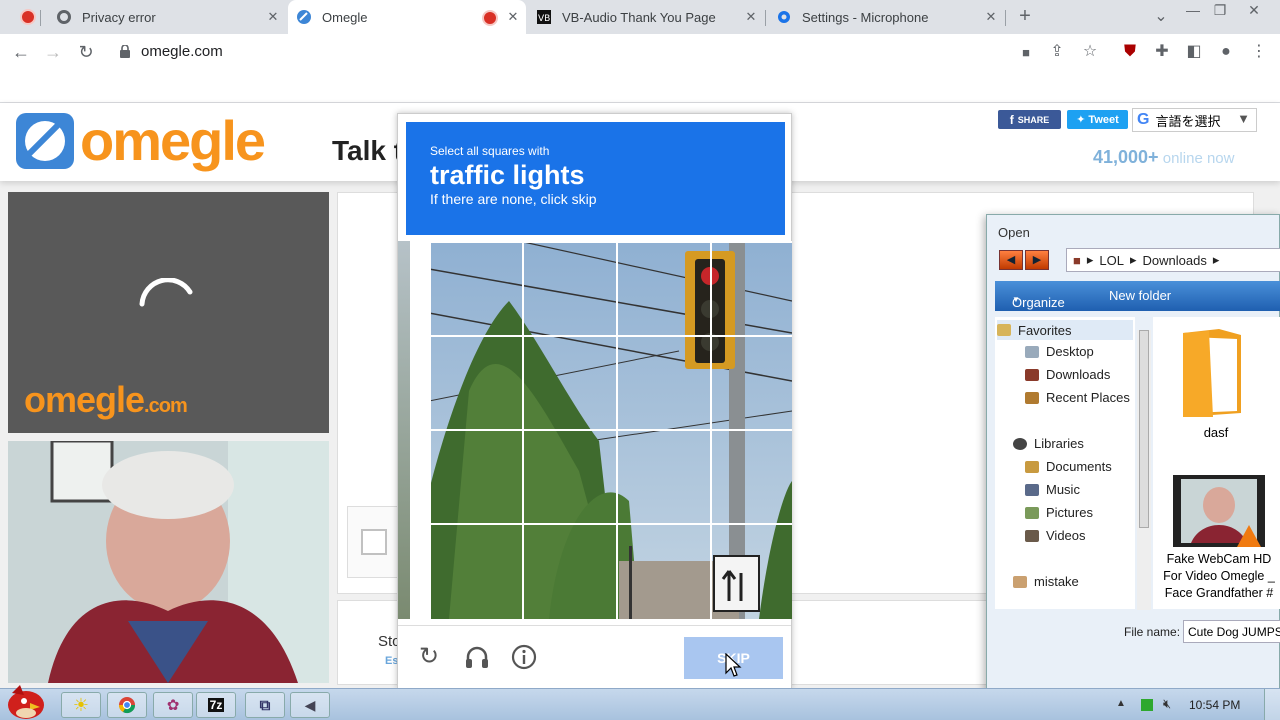 The width and height of the screenshot is (1280, 720). What do you see at coordinates (429, 657) in the screenshot?
I see `reload-challenge-icon: ↻` at bounding box center [429, 657].